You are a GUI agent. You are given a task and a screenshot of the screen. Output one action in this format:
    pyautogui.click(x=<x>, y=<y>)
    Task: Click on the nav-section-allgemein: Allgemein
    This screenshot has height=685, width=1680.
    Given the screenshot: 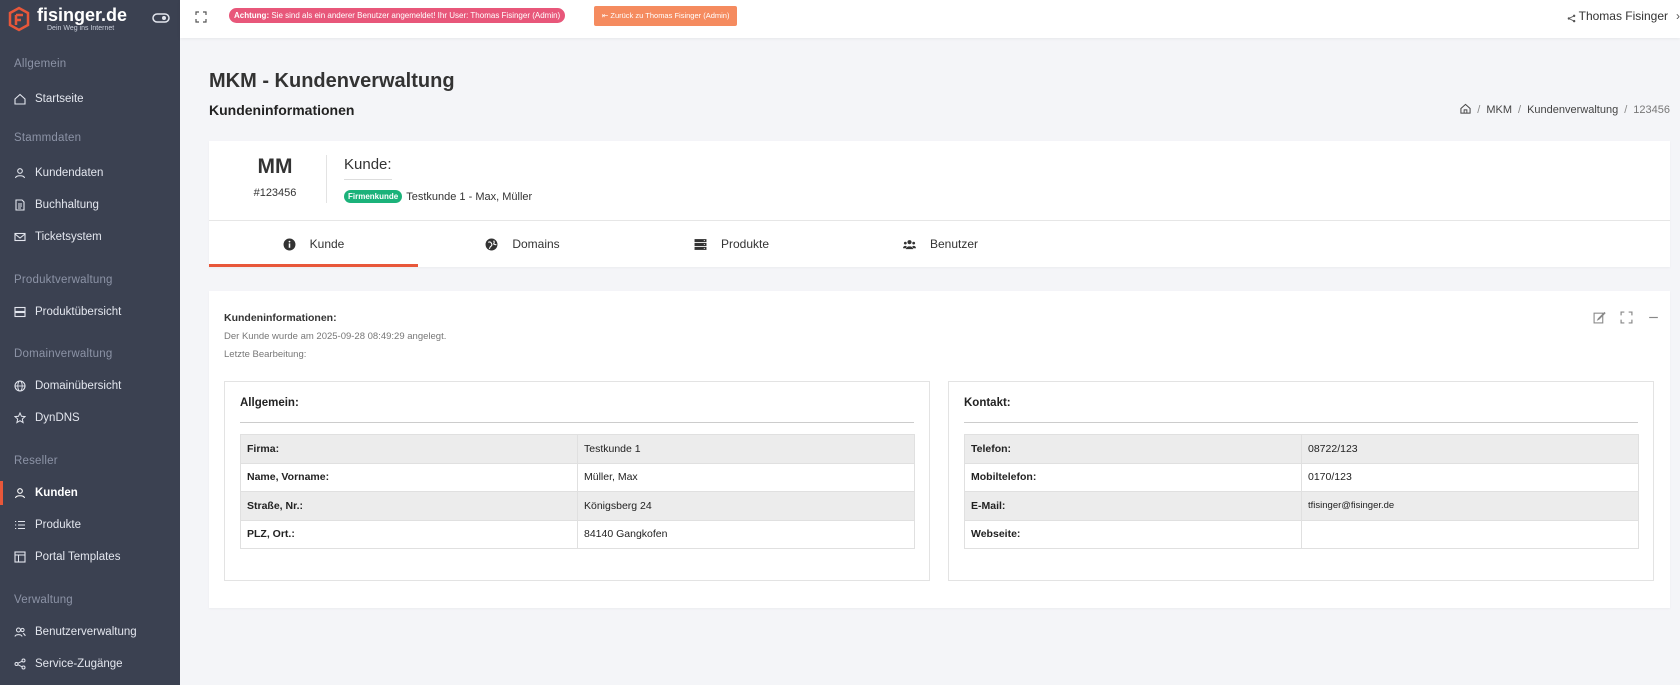 What is the action you would take?
    pyautogui.click(x=90, y=64)
    